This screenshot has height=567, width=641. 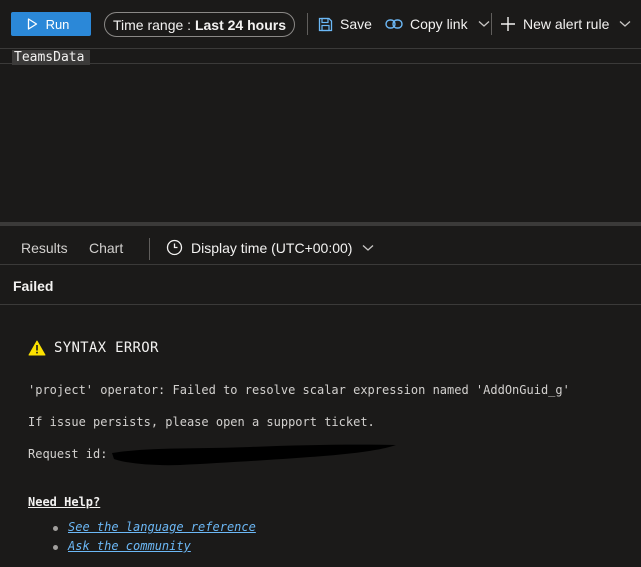 I want to click on time-range-button: Time range : Last 24 hours, so click(x=199, y=24).